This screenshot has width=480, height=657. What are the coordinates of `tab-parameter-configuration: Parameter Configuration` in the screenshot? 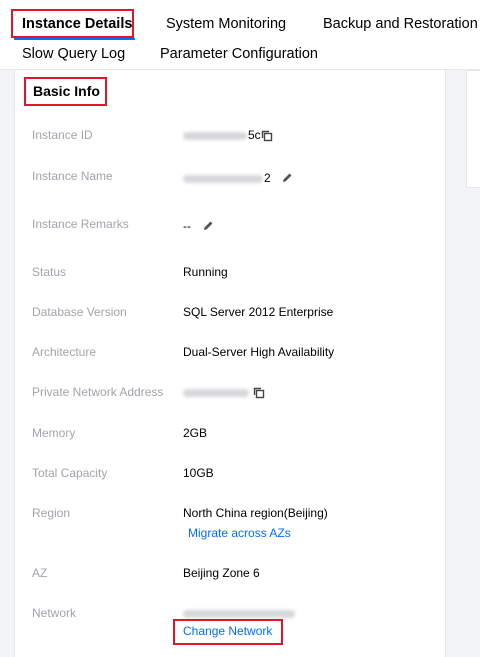 It's located at (239, 54).